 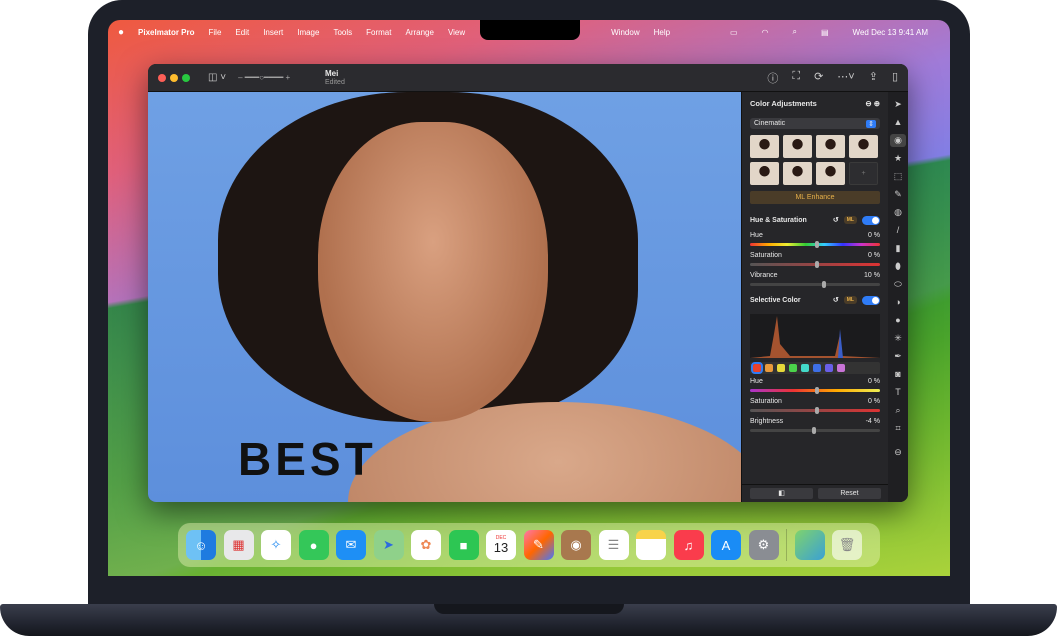 I want to click on slider-value: -4 %, so click(x=873, y=421).